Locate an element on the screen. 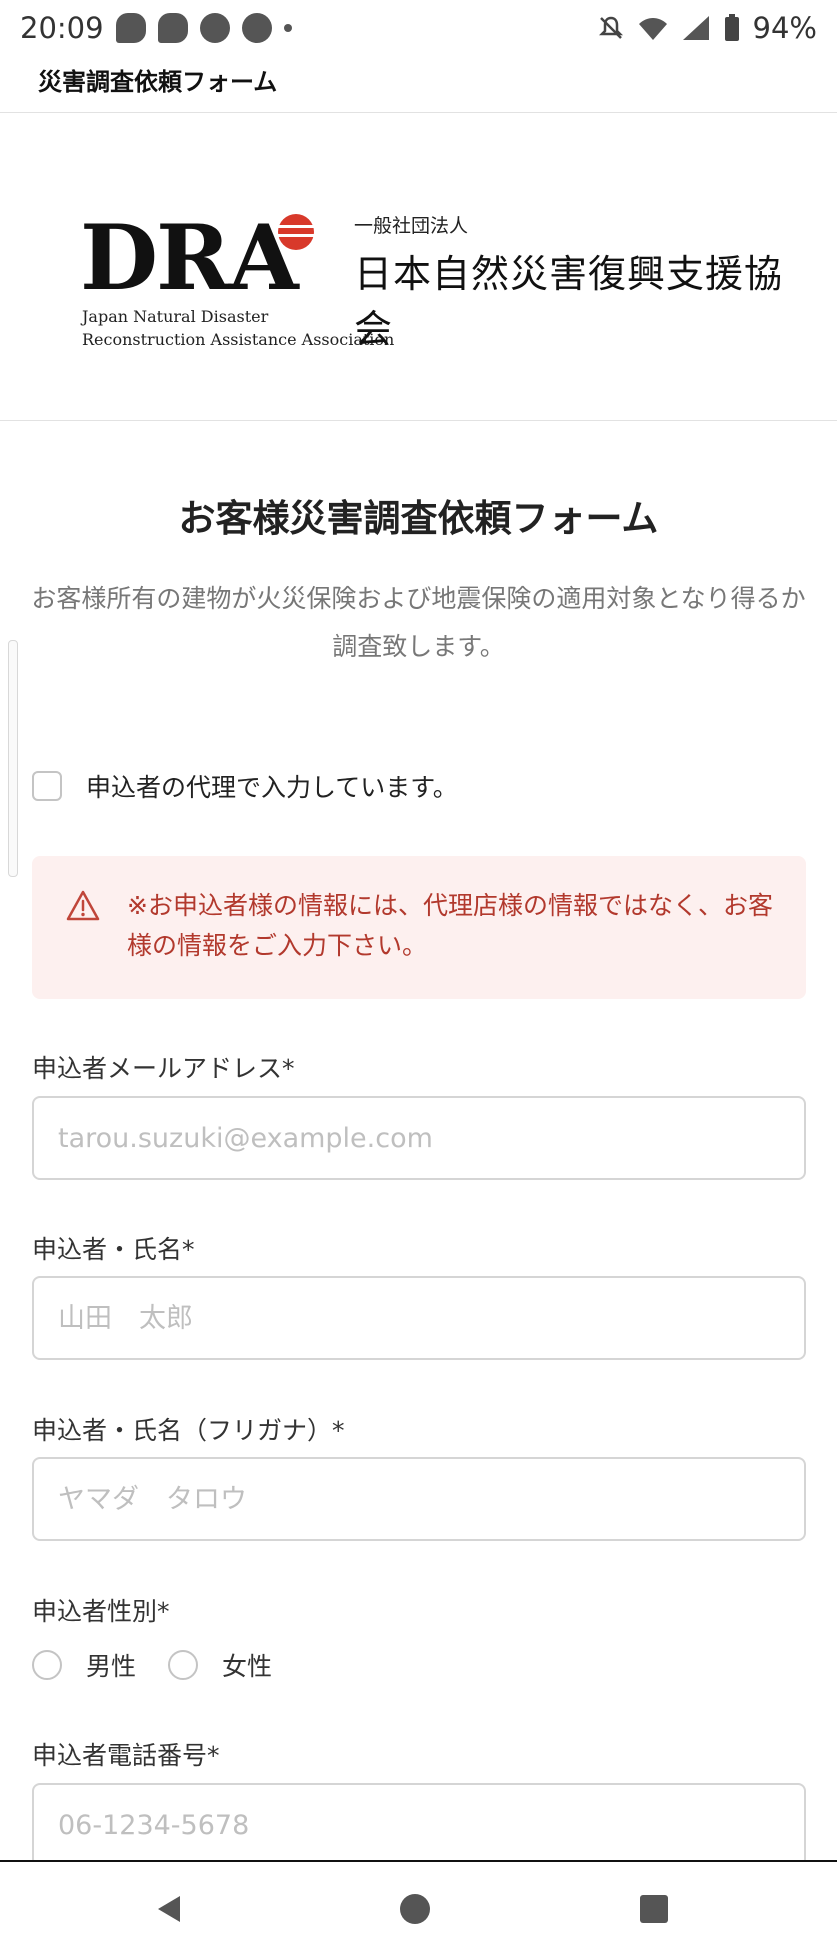 The image size is (837, 1955). scrollbar-thumb is located at coordinates (13, 758).